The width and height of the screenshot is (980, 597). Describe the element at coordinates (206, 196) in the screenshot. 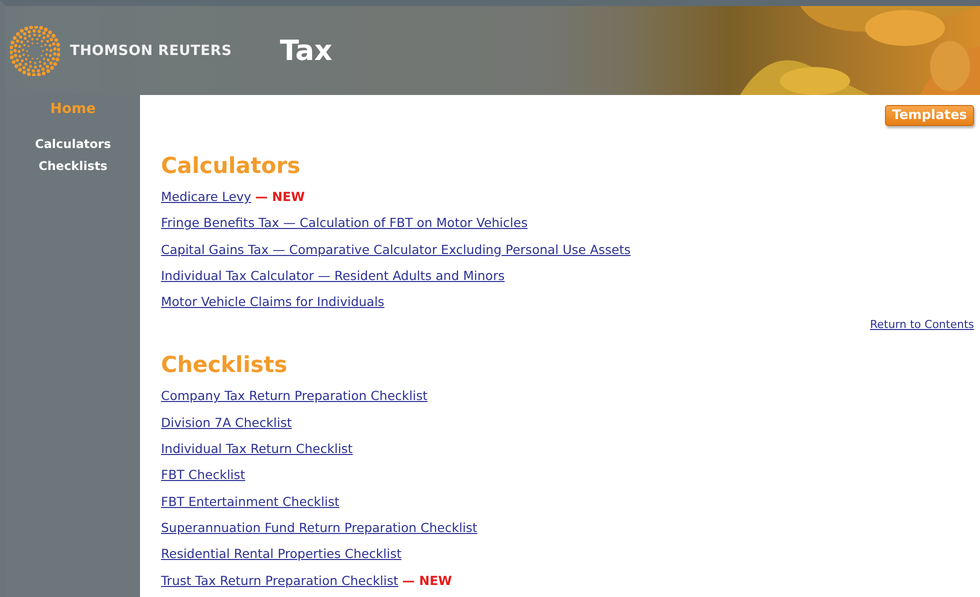

I see `document-link: Medicare Levy` at that location.